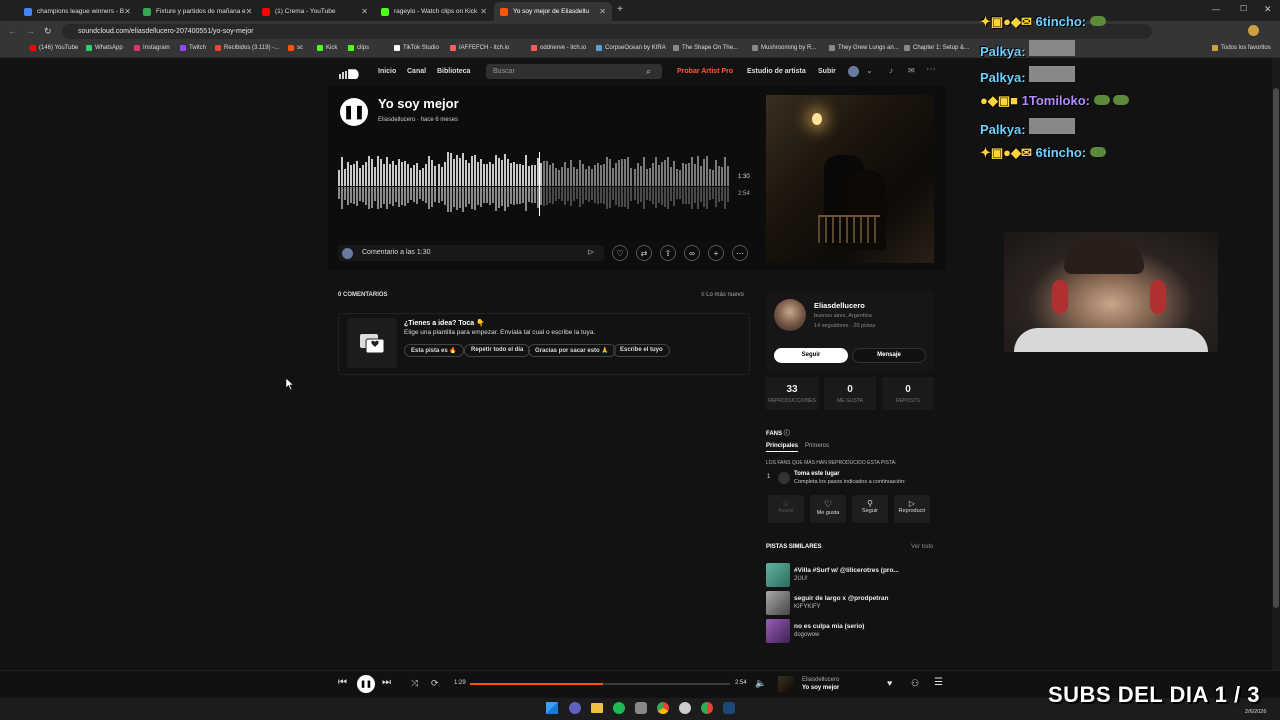 The image size is (1280, 720). Describe the element at coordinates (869, 70) in the screenshot. I see `chevron-down-icon: ⌄` at that location.